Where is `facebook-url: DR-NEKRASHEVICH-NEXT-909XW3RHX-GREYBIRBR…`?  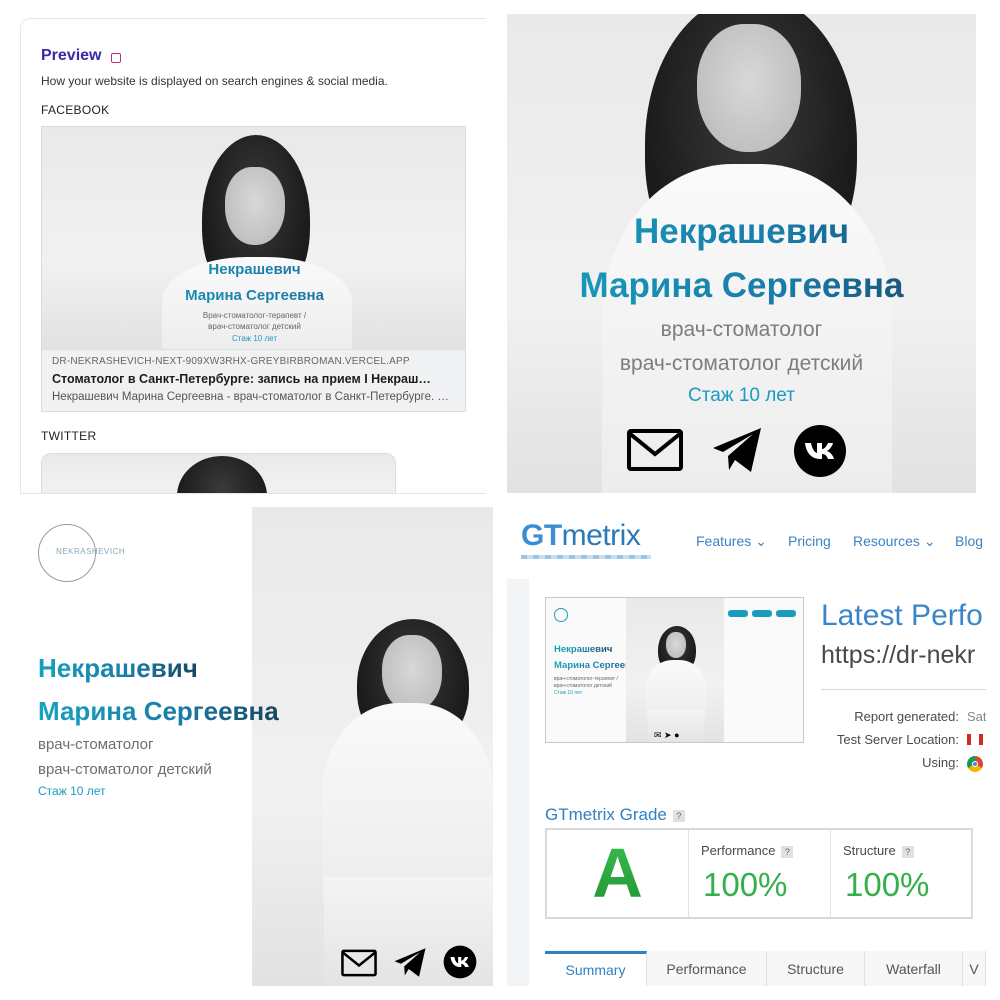 facebook-url: DR-NEKRASHEVICH-NEXT-909XW3RHX-GREYBIRBR… is located at coordinates (231, 361).